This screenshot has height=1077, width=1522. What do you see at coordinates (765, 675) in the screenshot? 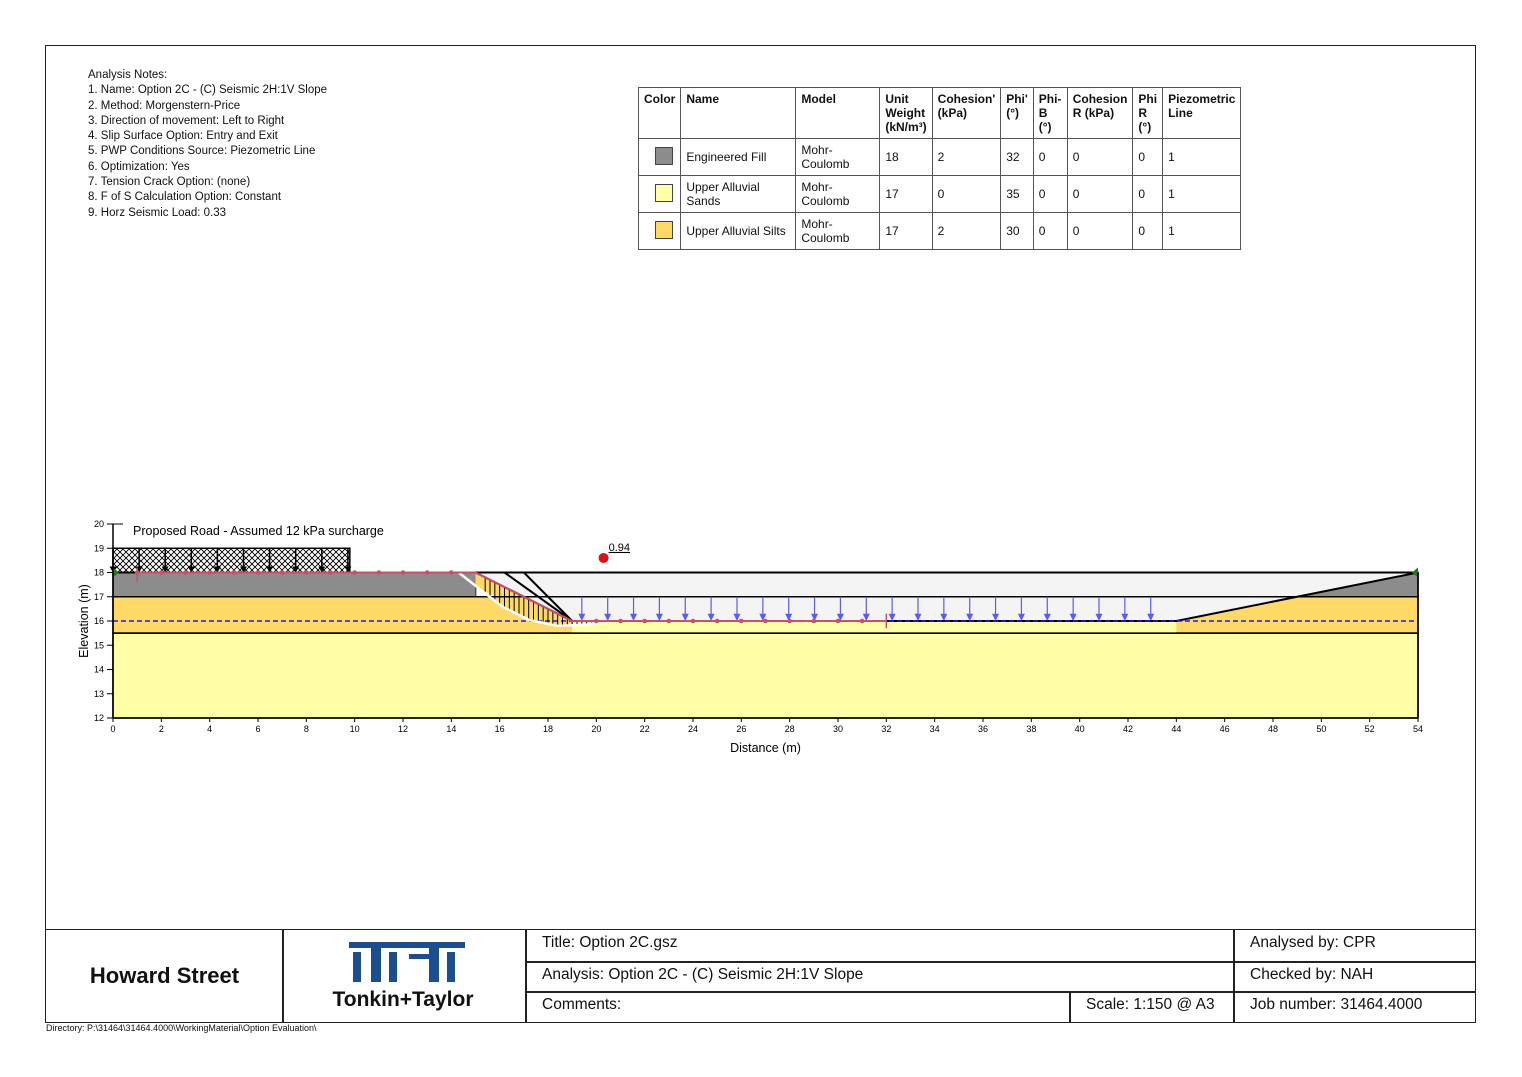
I see `sands-layer-lower` at bounding box center [765, 675].